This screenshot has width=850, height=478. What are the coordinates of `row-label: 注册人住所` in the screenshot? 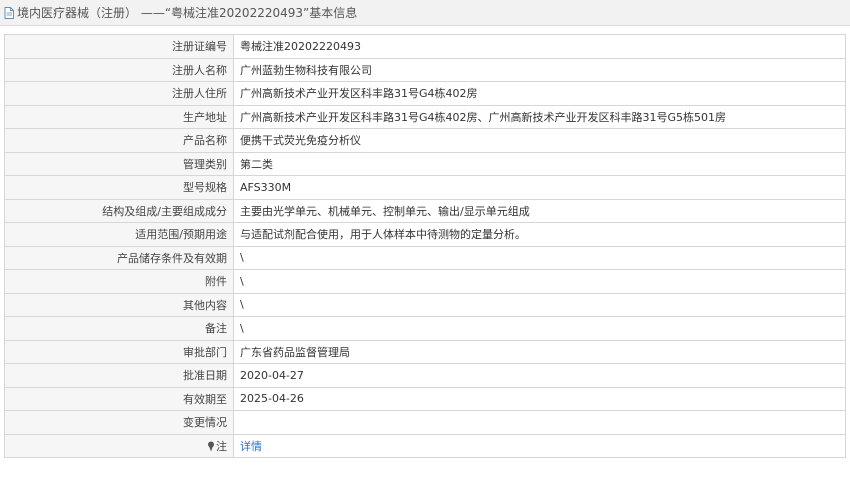 It's located at (119, 93).